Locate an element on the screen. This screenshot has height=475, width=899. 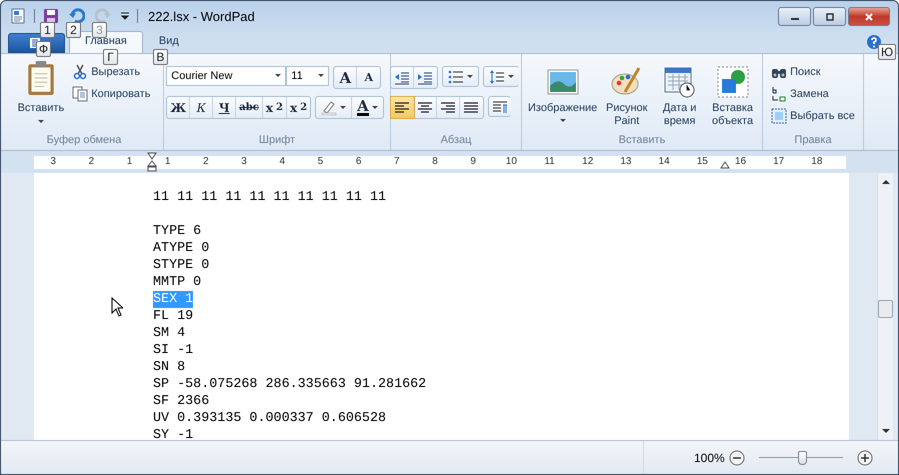
close-button is located at coordinates (869, 16).